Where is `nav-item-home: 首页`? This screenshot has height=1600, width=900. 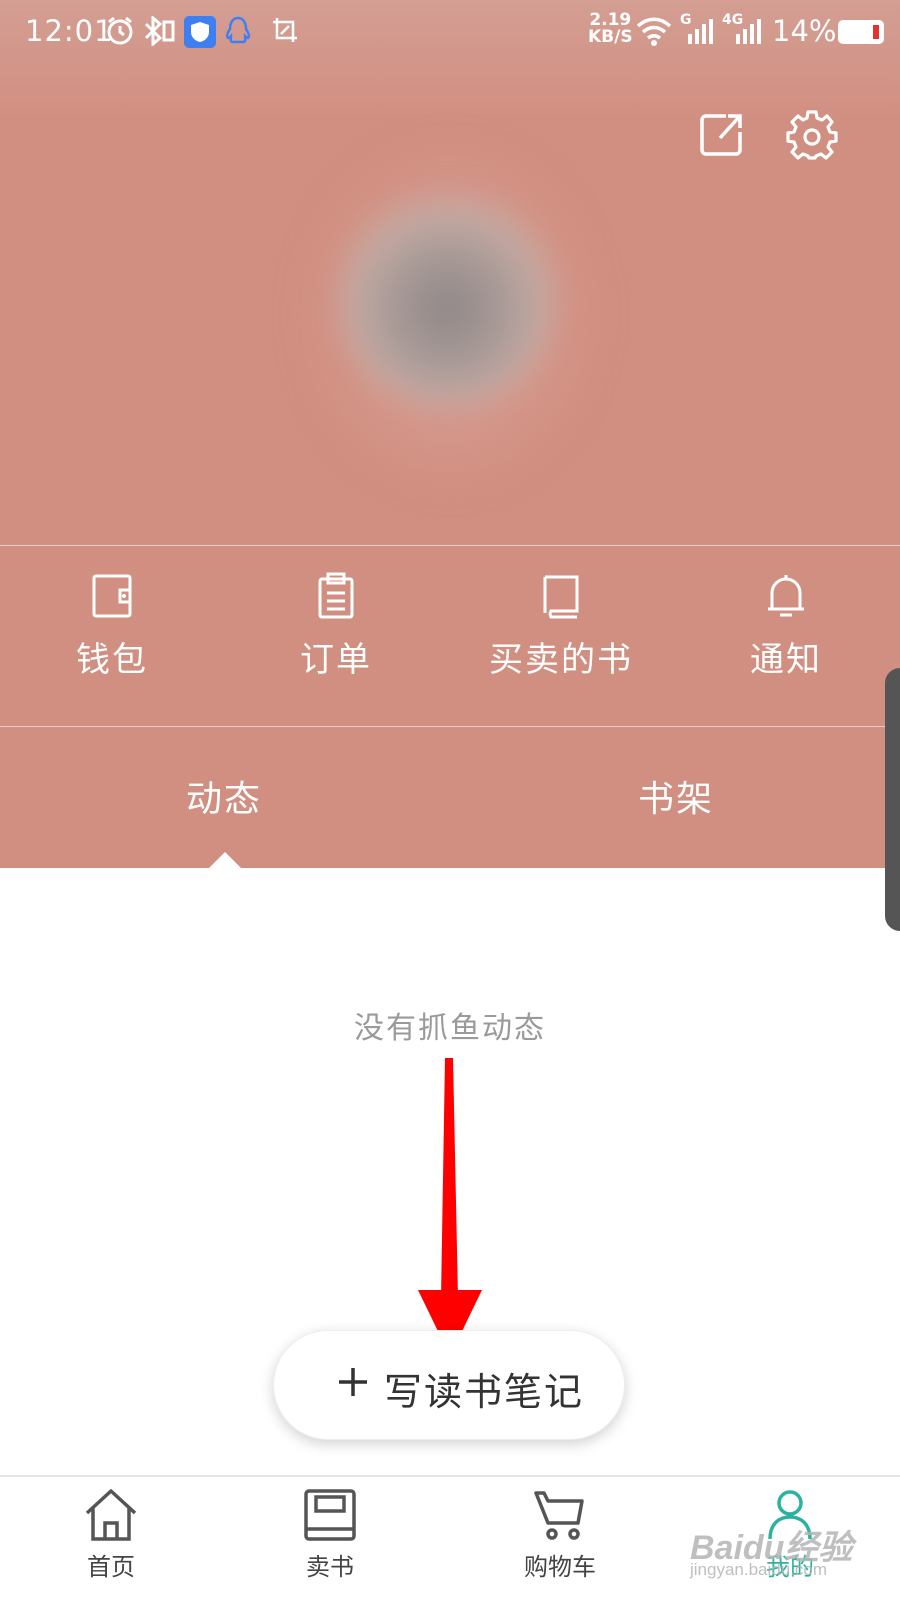
nav-item-home: 首页 is located at coordinates (111, 1534).